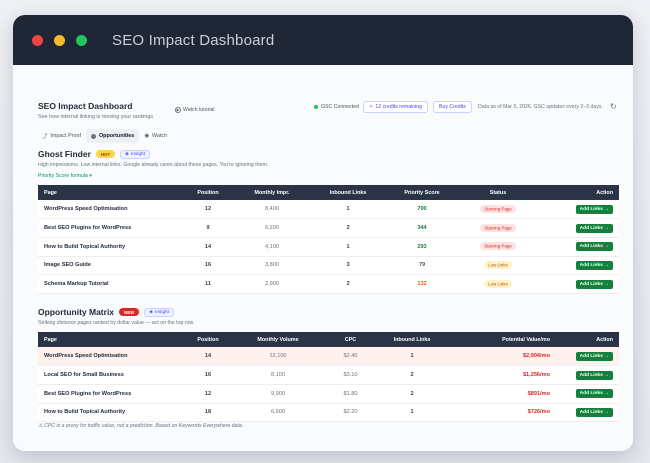 The height and width of the screenshot is (463, 650). What do you see at coordinates (422, 266) in the screenshot?
I see `priority-score-value: 79` at bounding box center [422, 266].